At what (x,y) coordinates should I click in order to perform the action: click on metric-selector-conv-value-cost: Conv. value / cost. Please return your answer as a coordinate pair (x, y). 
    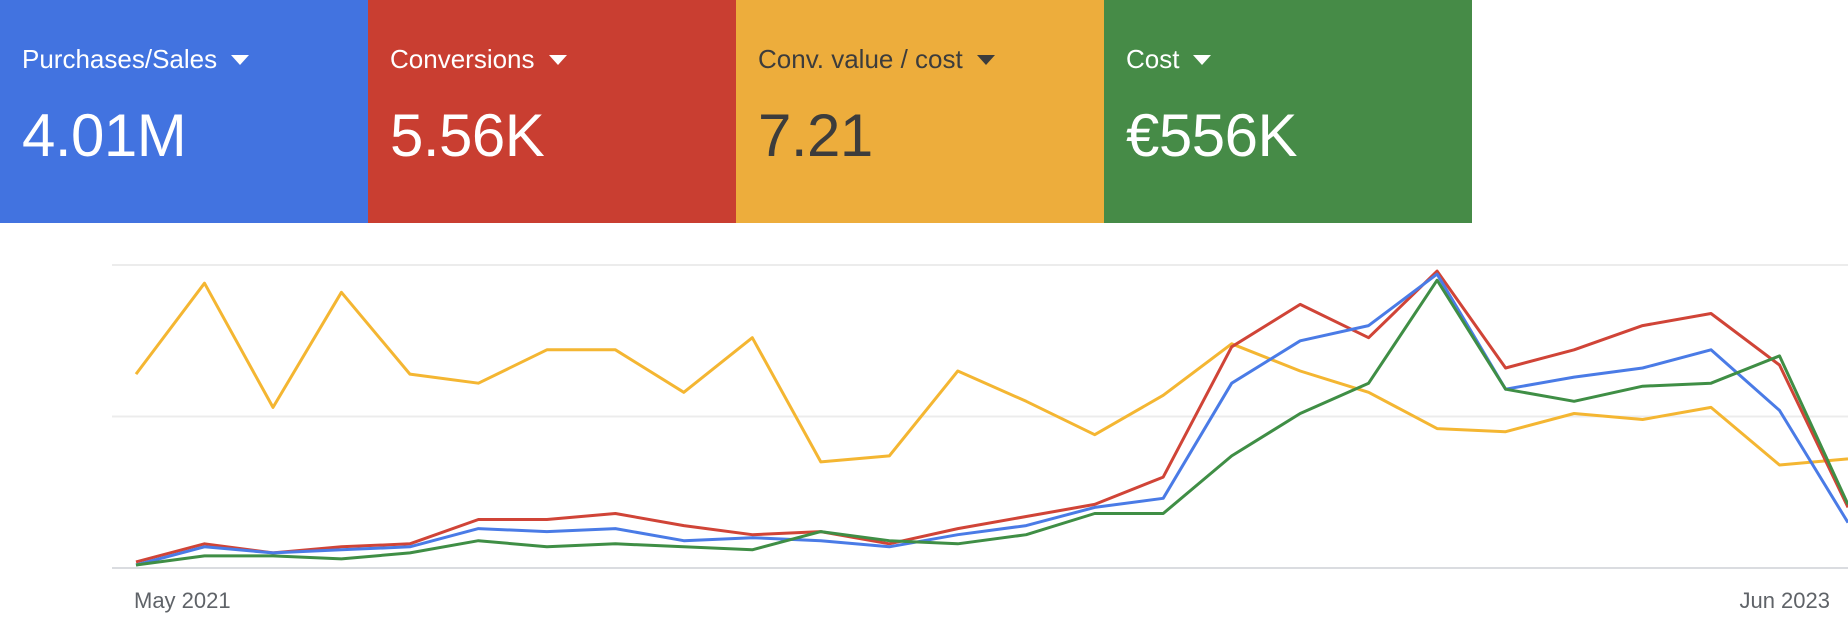
    Looking at the image, I should click on (876, 59).